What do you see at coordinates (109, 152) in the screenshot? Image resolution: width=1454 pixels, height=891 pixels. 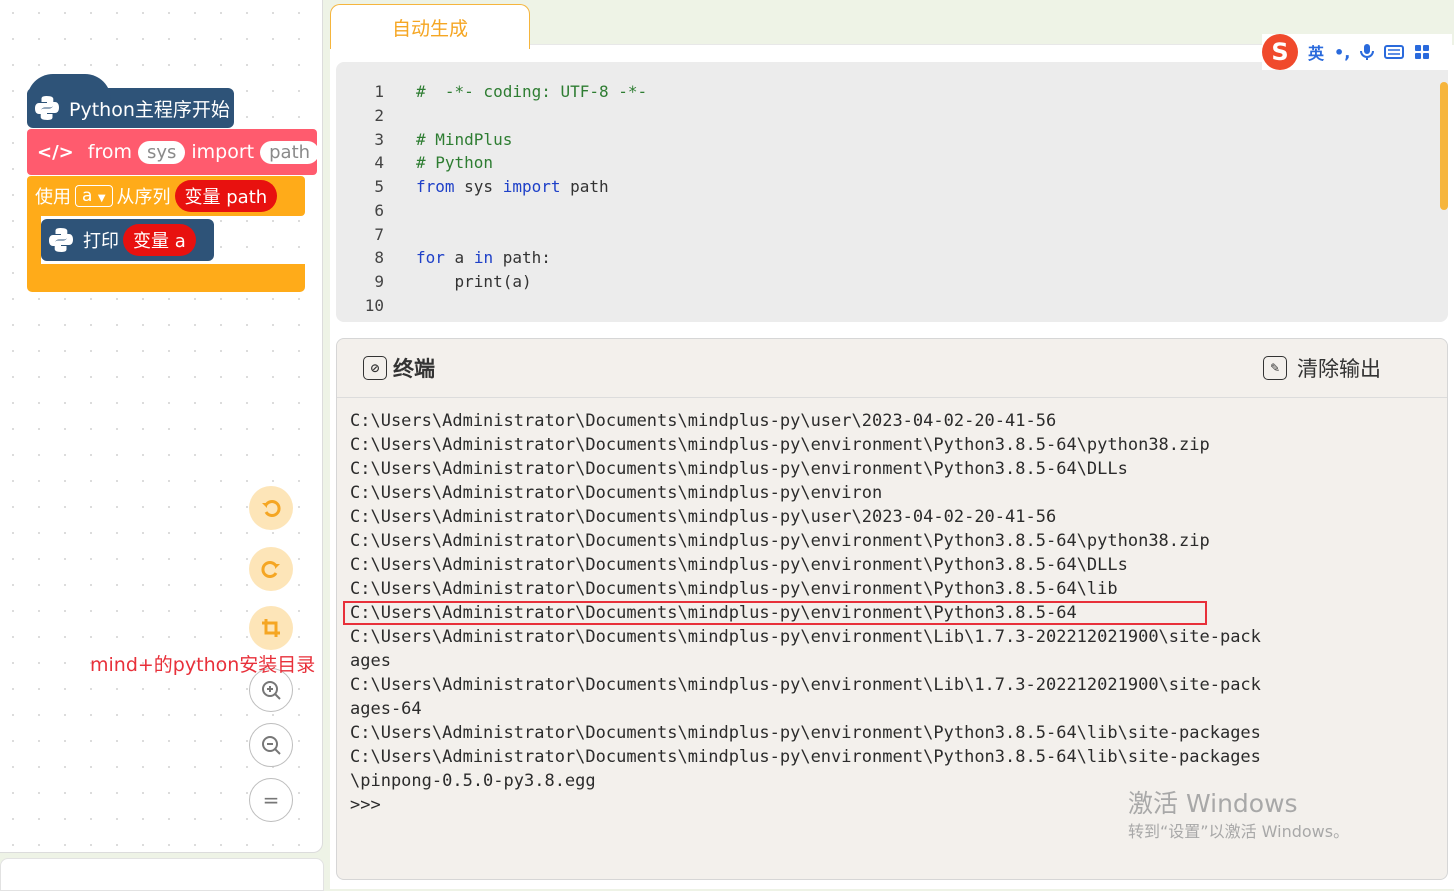 I see `import-from-keyword: from` at bounding box center [109, 152].